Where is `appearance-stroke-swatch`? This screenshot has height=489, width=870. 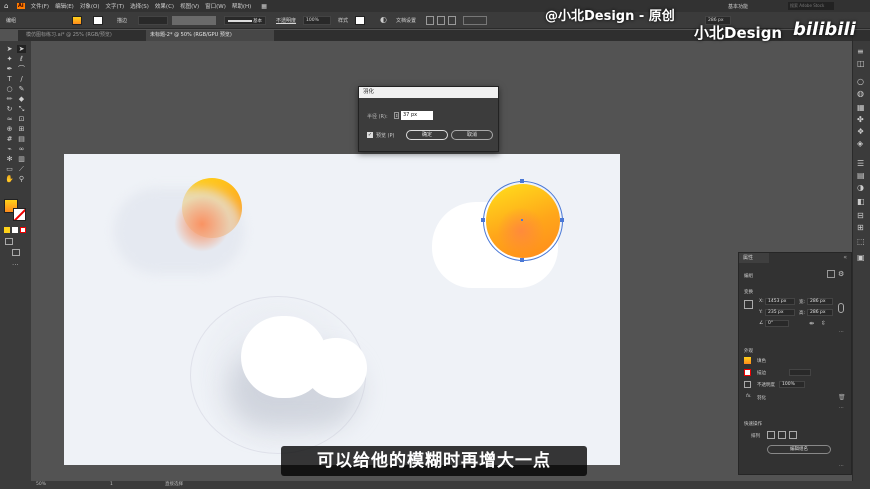
appearance-stroke-swatch is located at coordinates (747, 372).